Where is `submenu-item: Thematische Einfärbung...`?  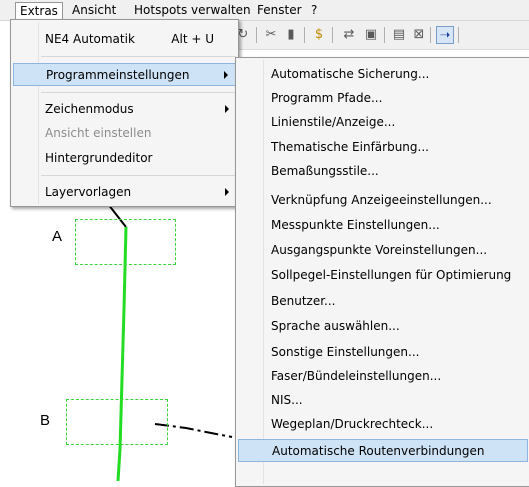 submenu-item: Thematische Einfärbung... is located at coordinates (383, 147).